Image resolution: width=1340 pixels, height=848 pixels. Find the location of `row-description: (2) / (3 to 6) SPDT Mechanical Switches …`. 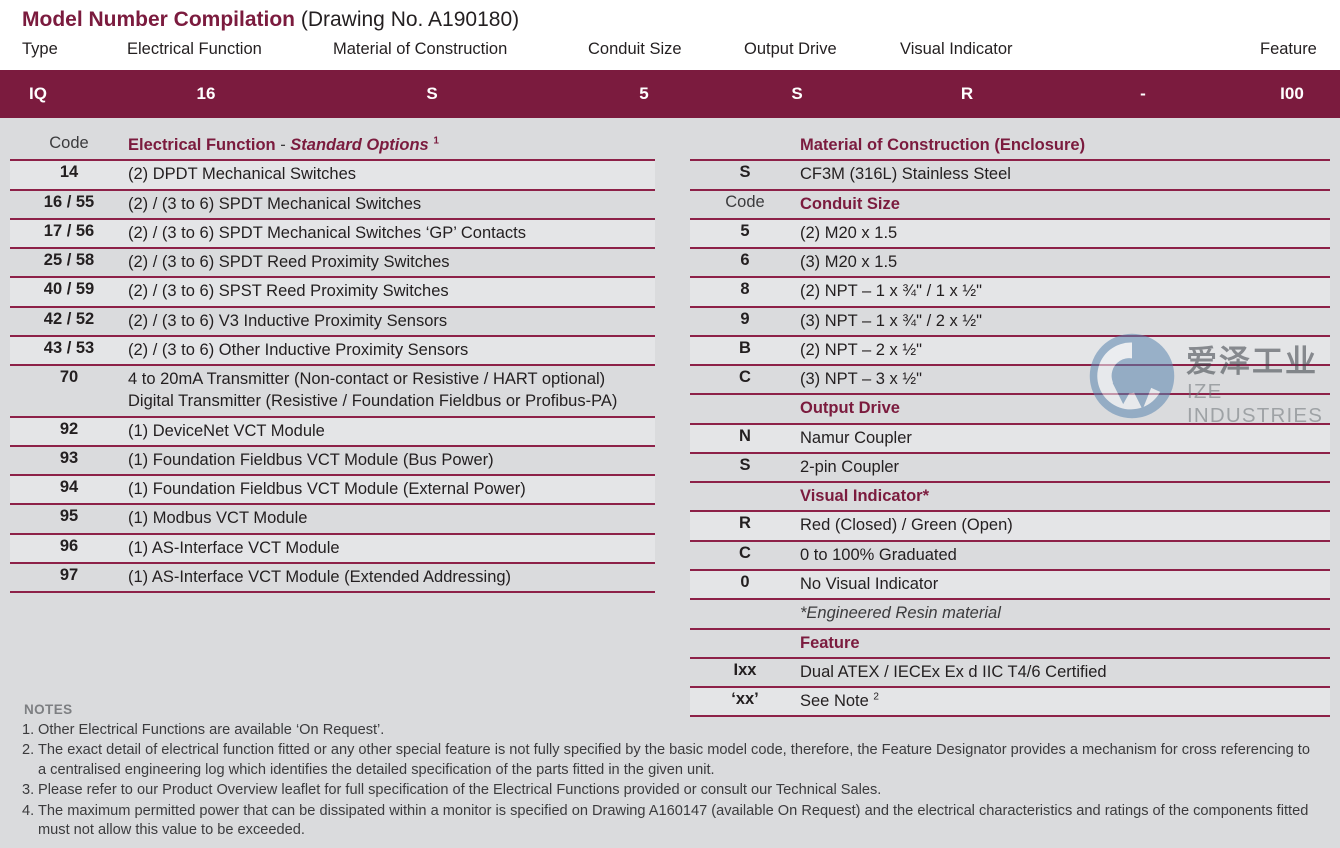

row-description: (2) / (3 to 6) SPDT Mechanical Switches … is located at coordinates (327, 232).